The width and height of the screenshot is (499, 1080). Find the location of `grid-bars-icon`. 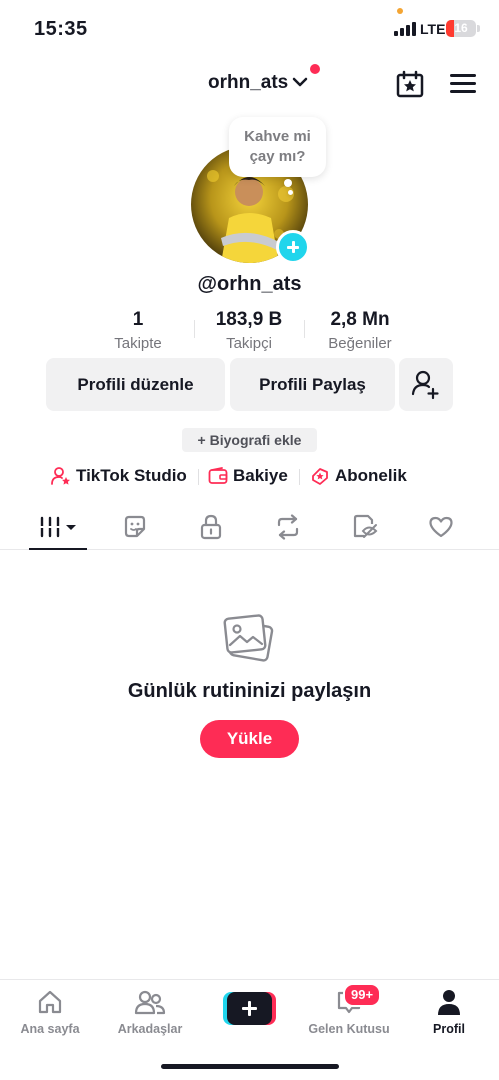

grid-bars-icon is located at coordinates (57, 527).